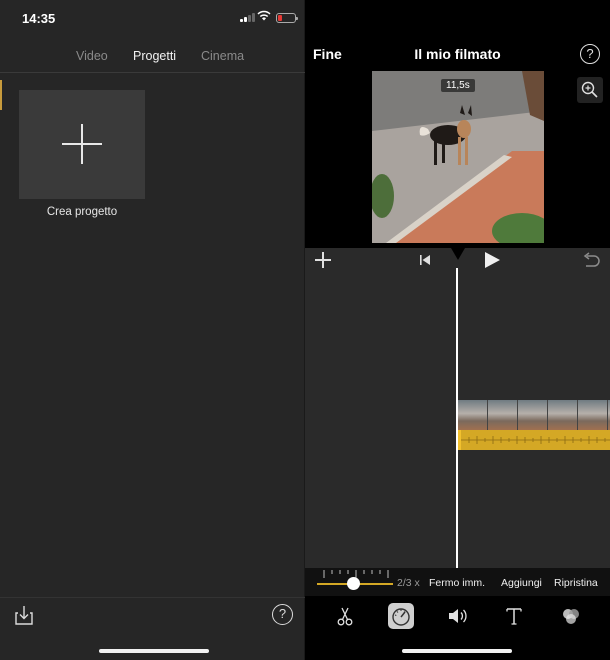 The image size is (610, 660). I want to click on add-media-button, so click(323, 260).